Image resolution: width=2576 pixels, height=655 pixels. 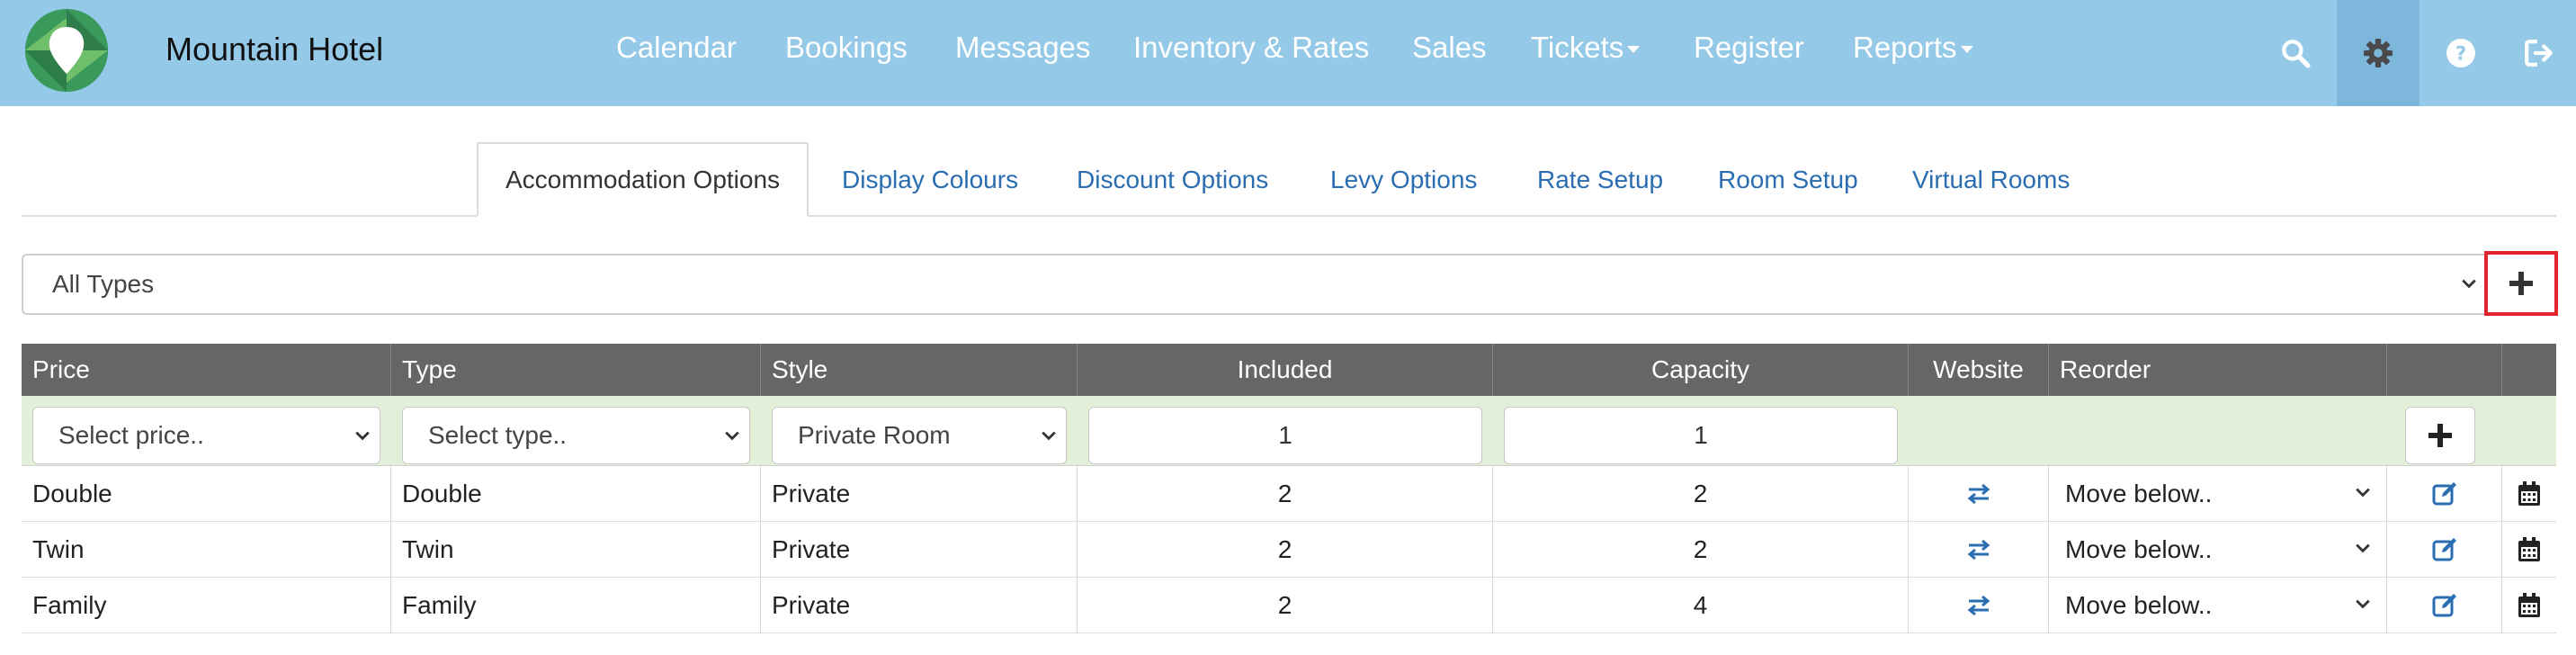 I want to click on header-actions, so click(x=2444, y=370).